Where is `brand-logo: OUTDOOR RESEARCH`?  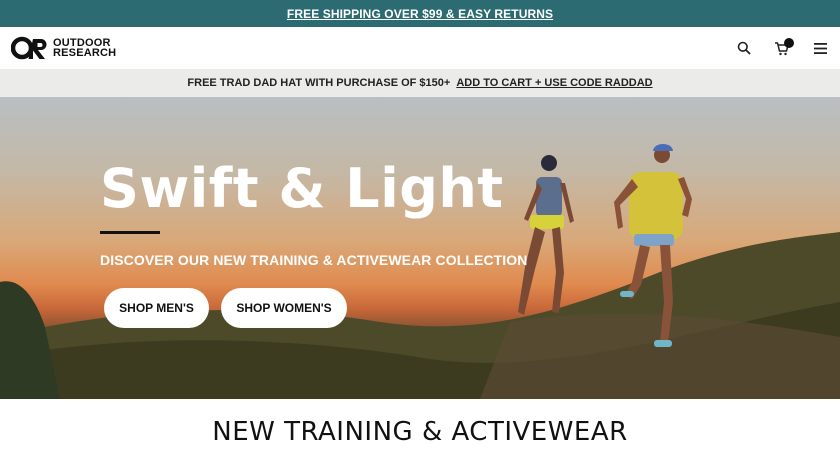
brand-logo: OUTDOOR RESEARCH is located at coordinates (63, 48).